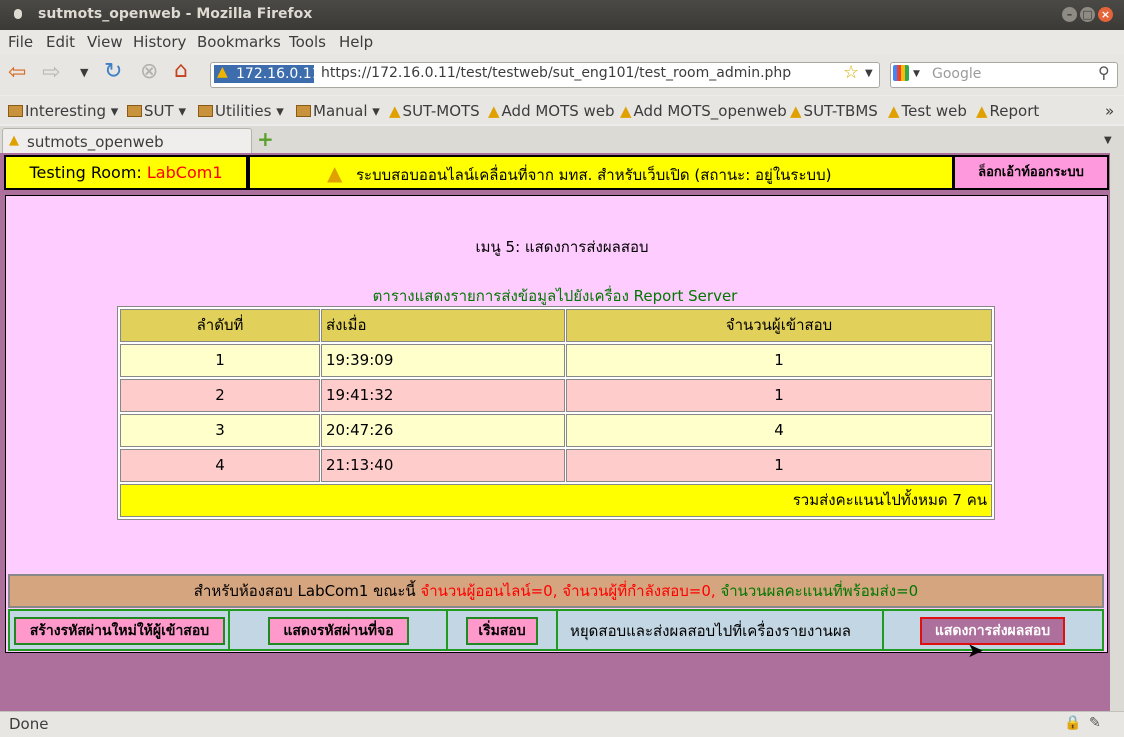 The height and width of the screenshot is (737, 1124). What do you see at coordinates (1105, 14) in the screenshot?
I see `close-icon: ×` at bounding box center [1105, 14].